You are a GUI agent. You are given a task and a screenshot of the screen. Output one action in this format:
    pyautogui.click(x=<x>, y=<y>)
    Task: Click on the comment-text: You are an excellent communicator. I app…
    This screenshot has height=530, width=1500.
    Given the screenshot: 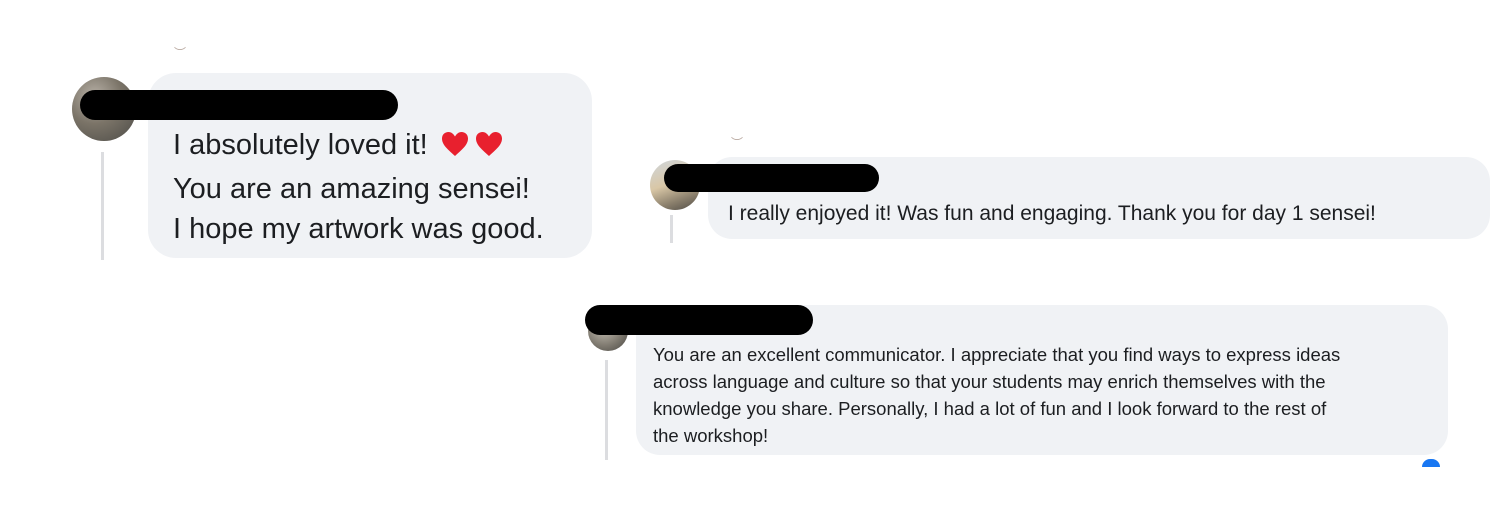 What is the action you would take?
    pyautogui.click(x=996, y=395)
    